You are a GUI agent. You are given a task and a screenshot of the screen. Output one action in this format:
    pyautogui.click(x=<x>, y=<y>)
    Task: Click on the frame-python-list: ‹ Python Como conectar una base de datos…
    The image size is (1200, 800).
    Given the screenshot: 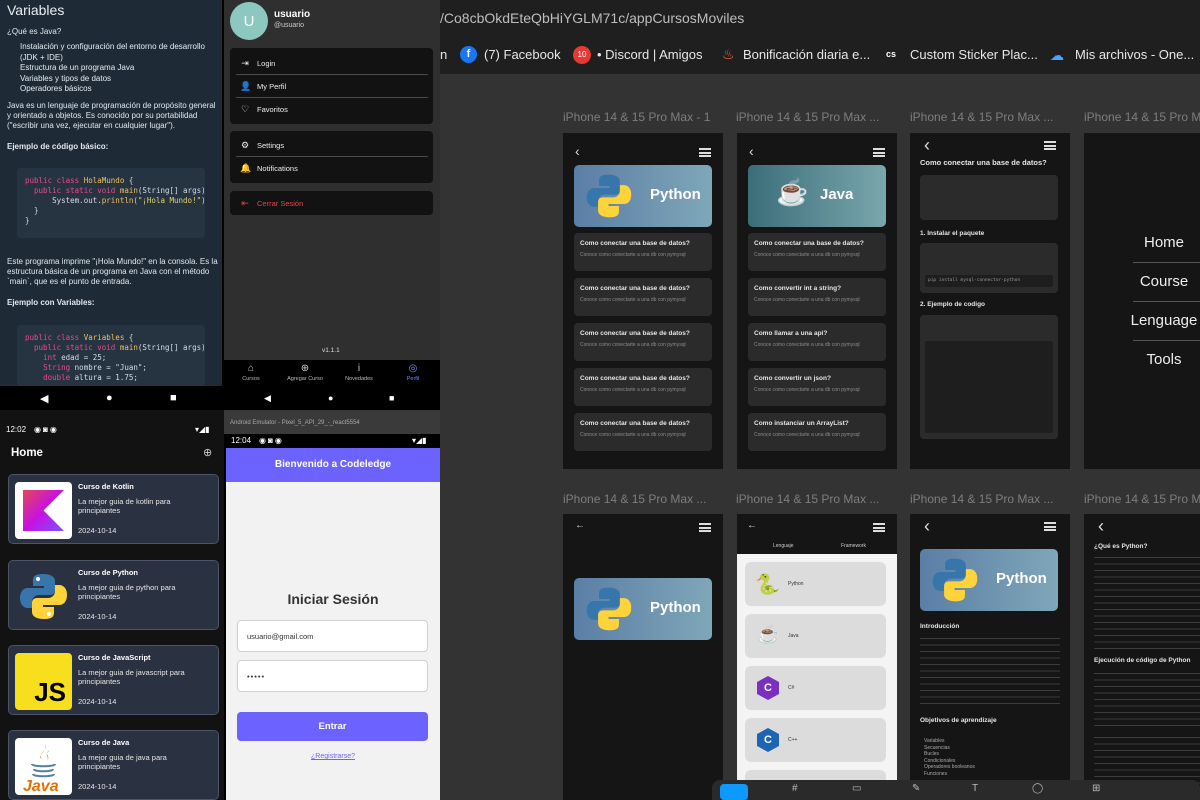 What is the action you would take?
    pyautogui.click(x=643, y=301)
    